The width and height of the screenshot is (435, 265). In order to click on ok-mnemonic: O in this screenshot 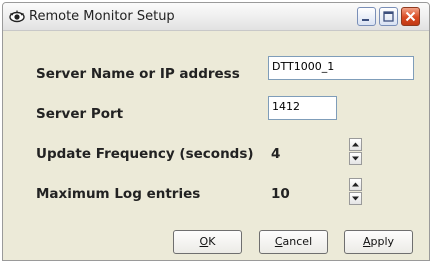, I will do `click(204, 241)`.